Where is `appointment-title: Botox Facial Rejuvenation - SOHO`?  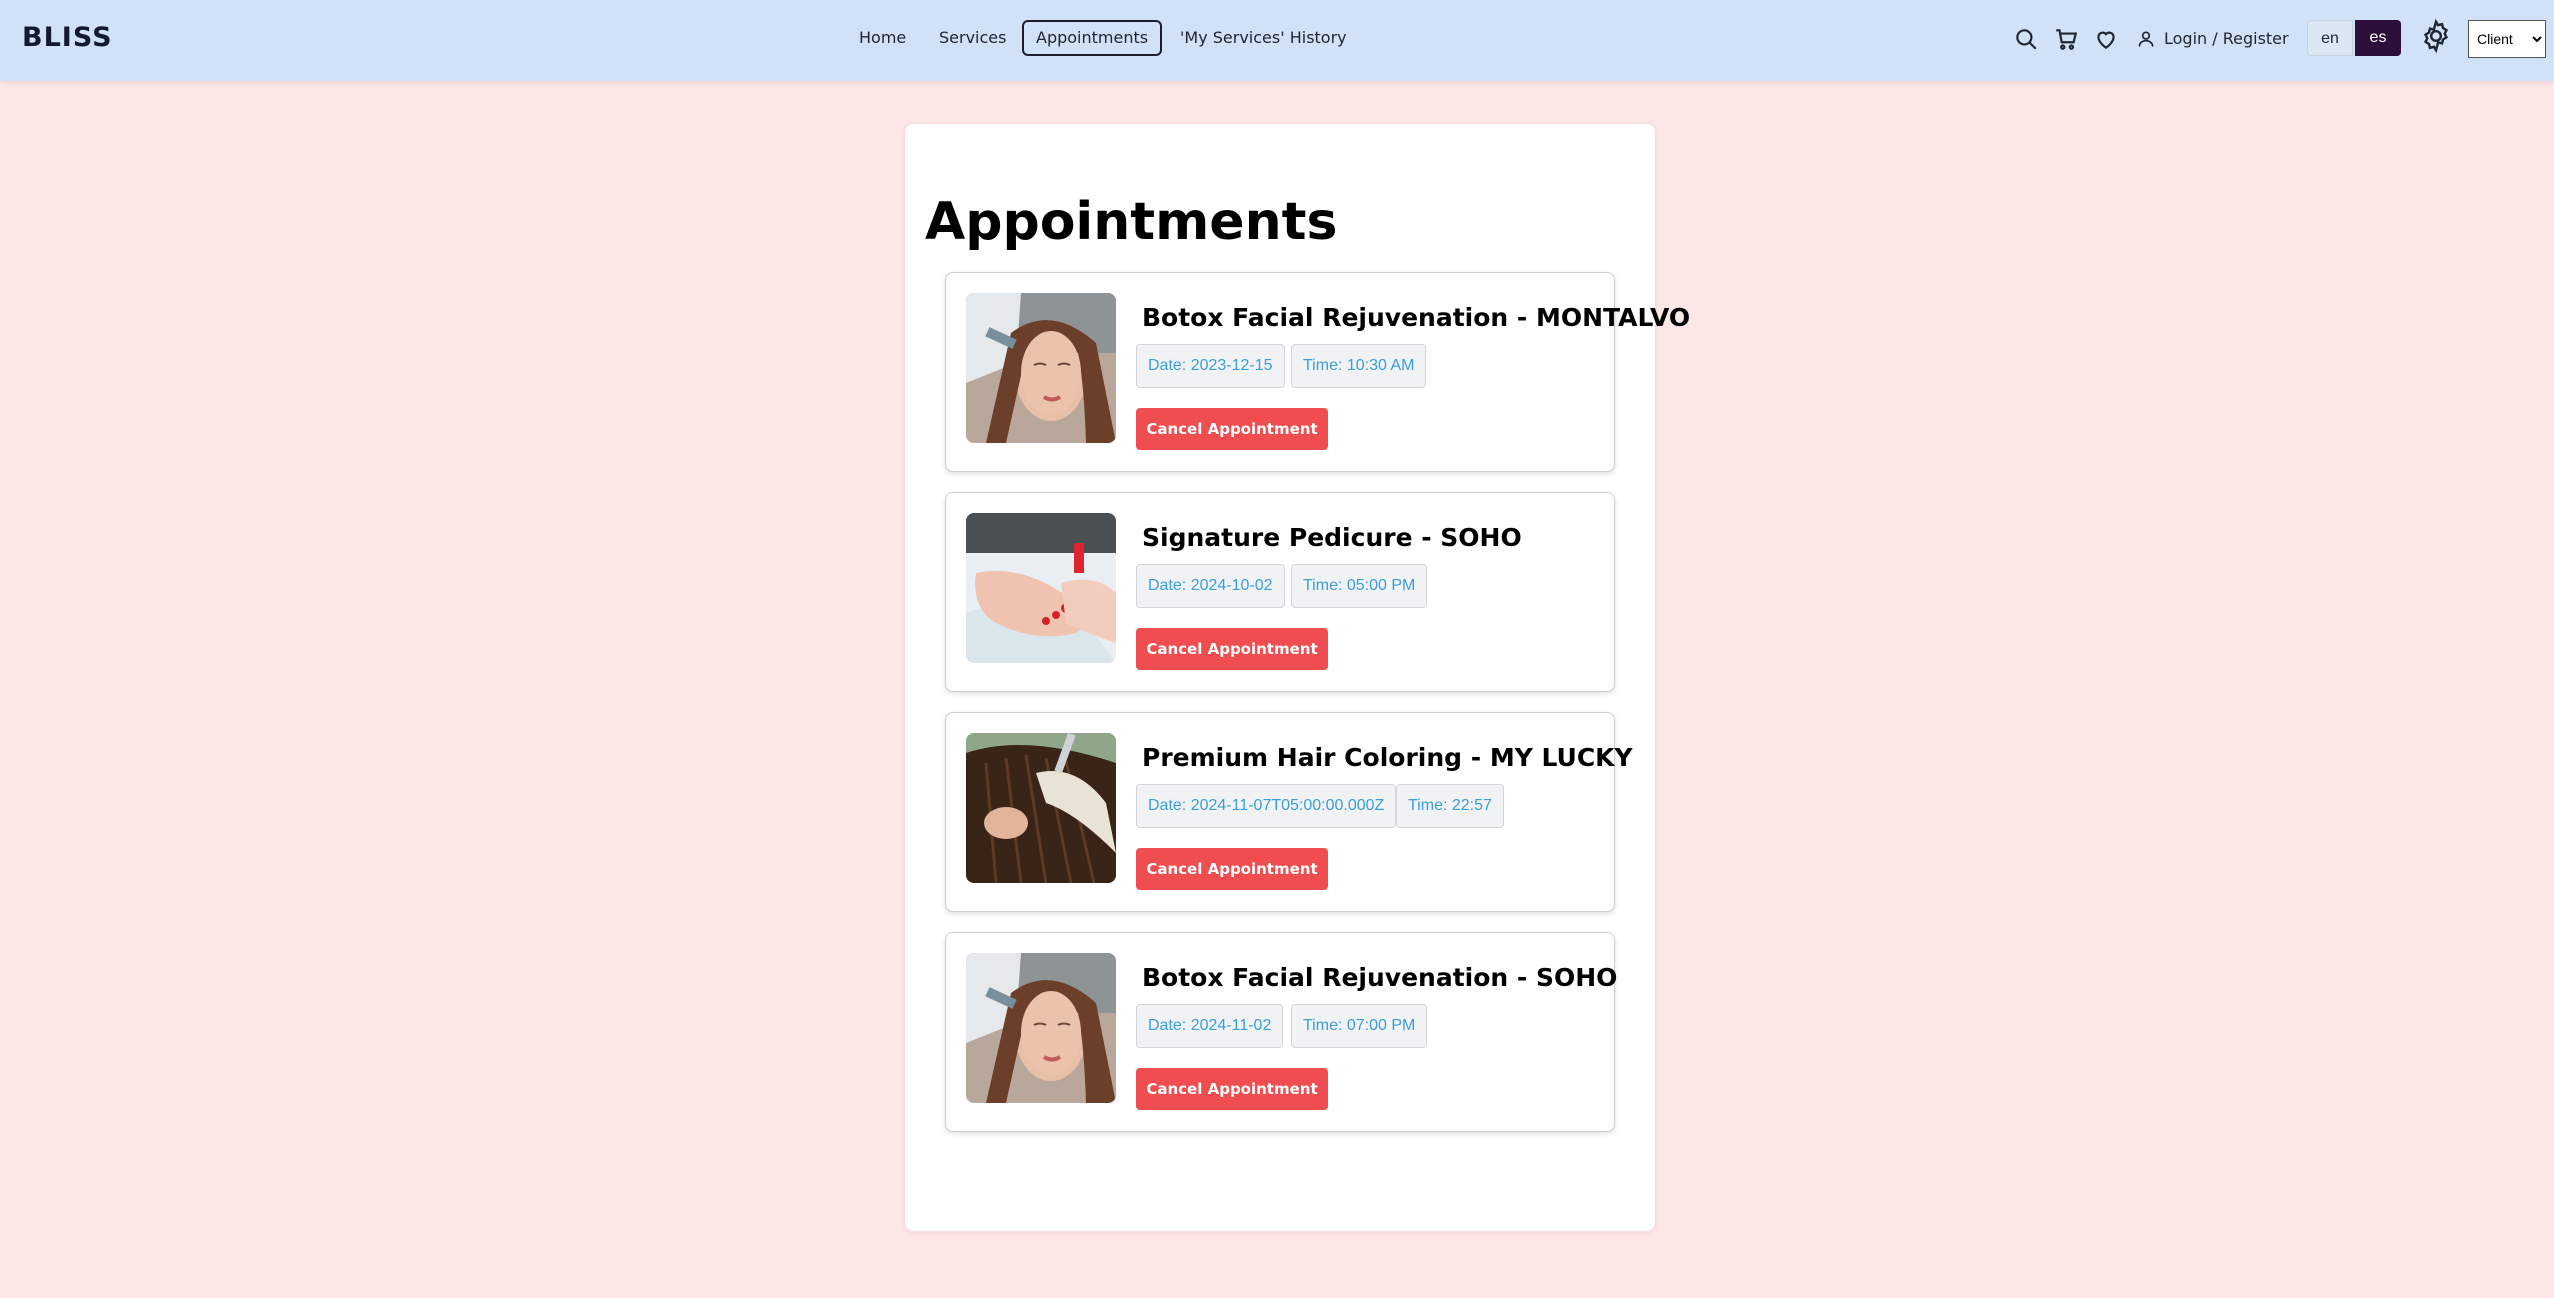
appointment-title: Botox Facial Rejuvenation - SOHO is located at coordinates (1380, 977).